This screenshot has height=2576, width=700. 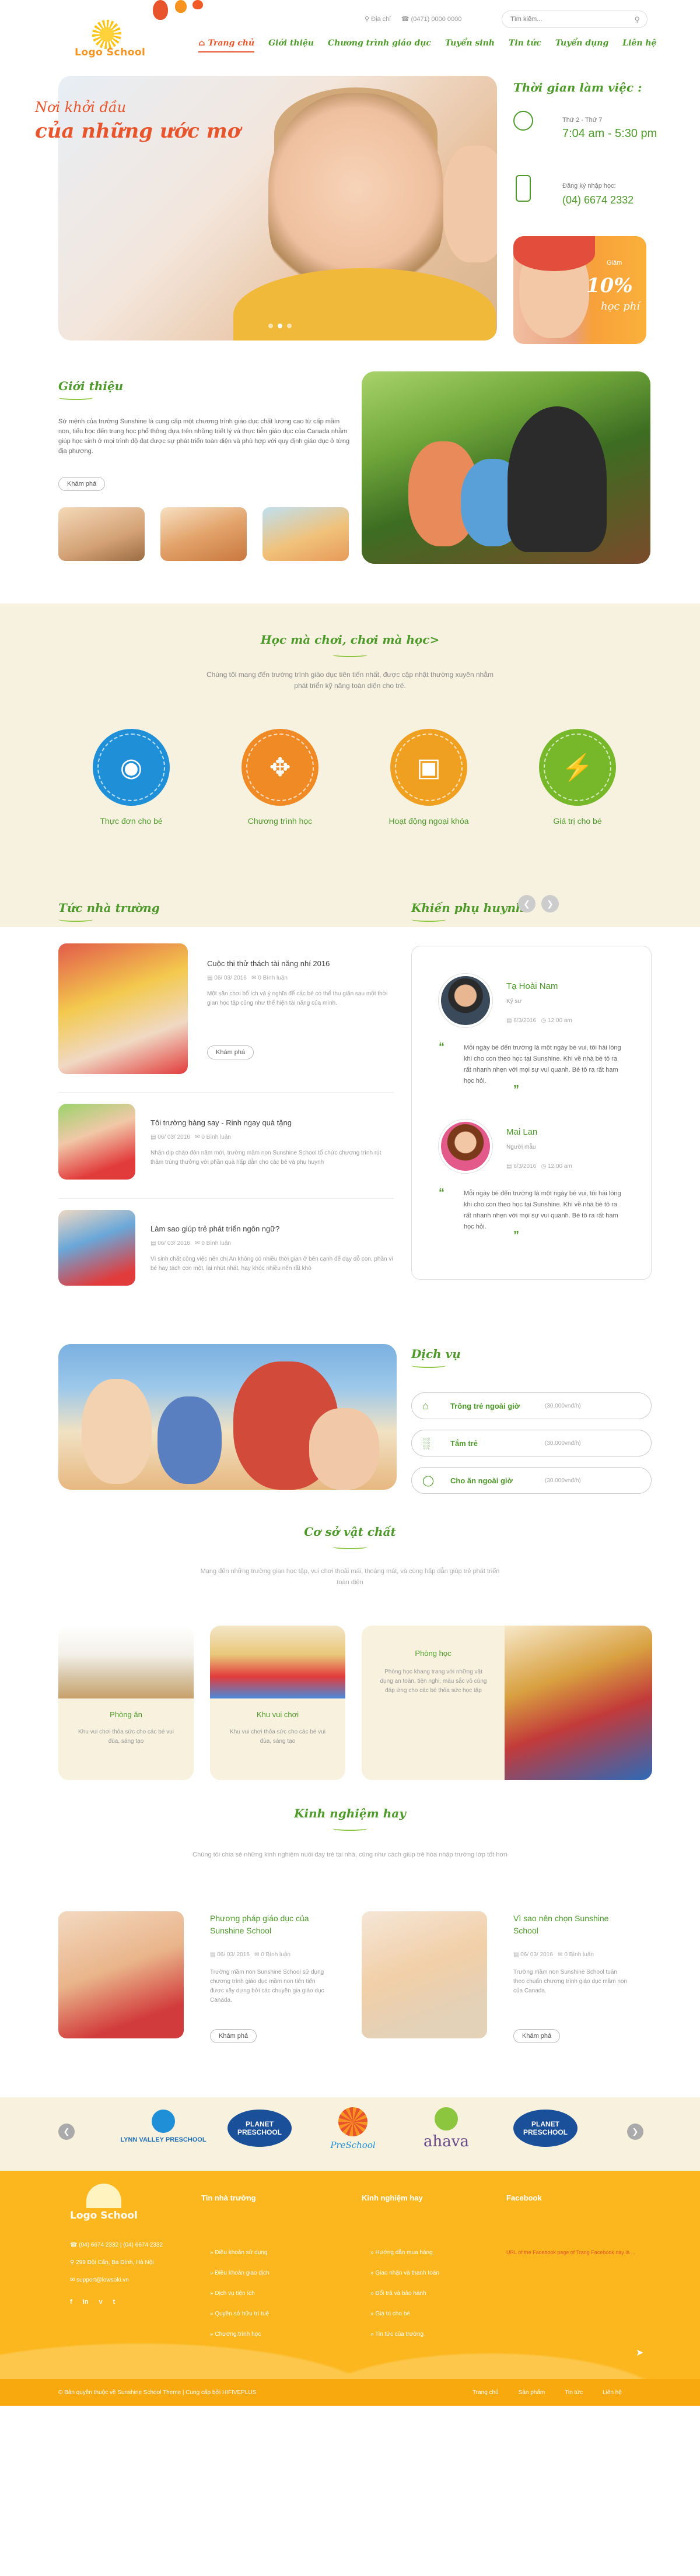 What do you see at coordinates (86, 2301) in the screenshot?
I see `linkedin-icon: in` at bounding box center [86, 2301].